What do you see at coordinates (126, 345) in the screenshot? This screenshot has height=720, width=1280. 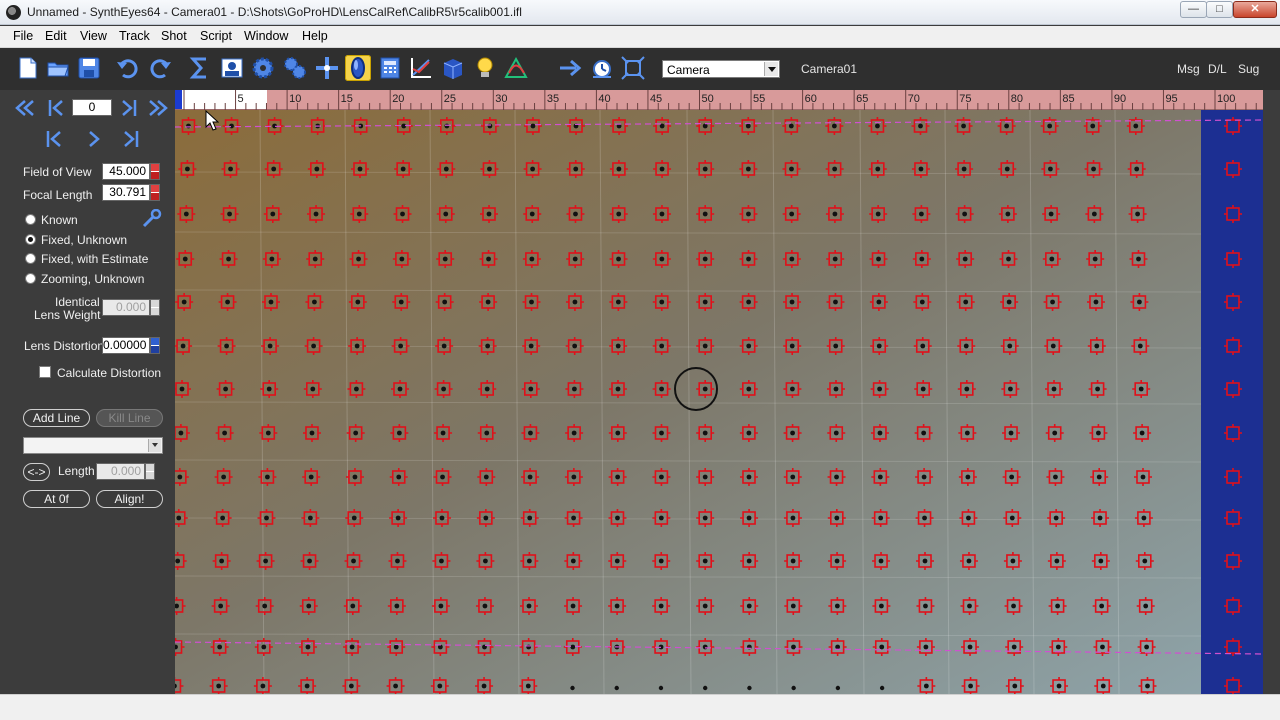 I see `lens-distortion-field: 0.00000` at bounding box center [126, 345].